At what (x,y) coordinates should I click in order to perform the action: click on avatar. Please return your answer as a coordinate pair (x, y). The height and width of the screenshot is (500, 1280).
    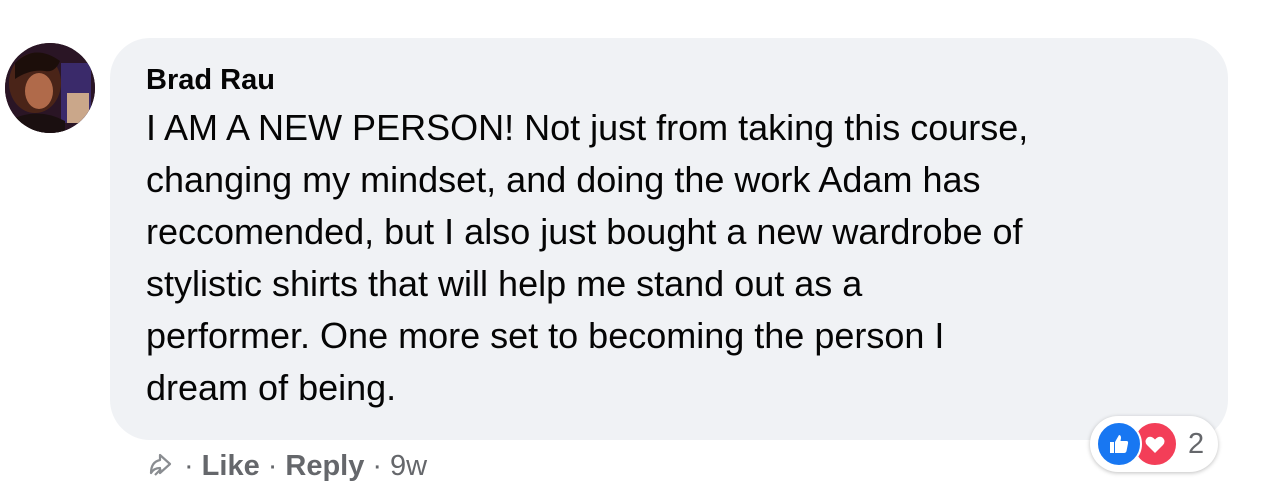
    Looking at the image, I should click on (50, 88).